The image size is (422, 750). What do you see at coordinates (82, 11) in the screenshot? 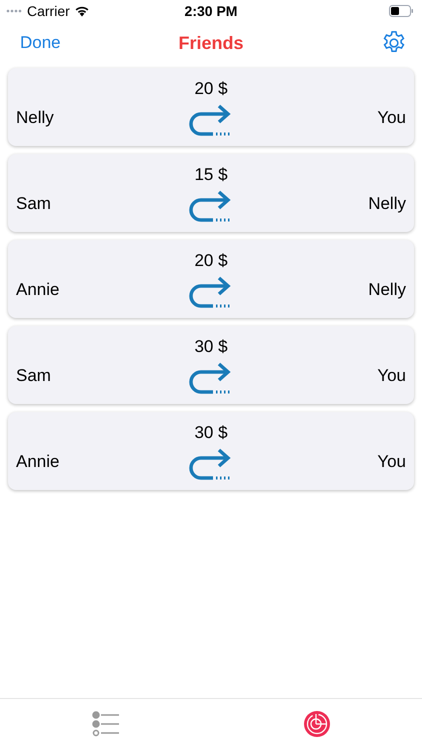
I see `wifi-icon` at bounding box center [82, 11].